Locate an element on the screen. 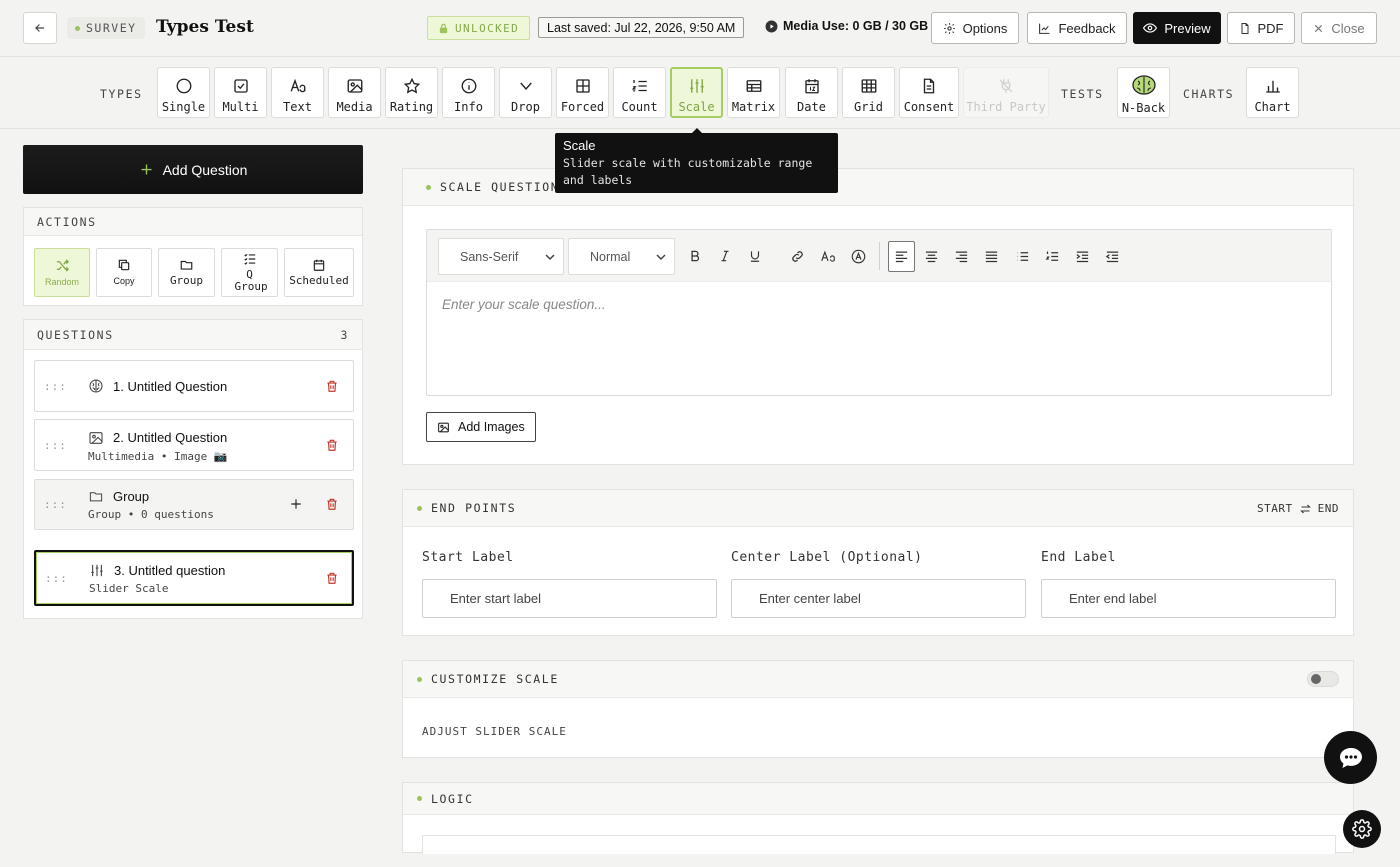 The image size is (1400, 867). start-label-input: Enter start label is located at coordinates (569, 598).